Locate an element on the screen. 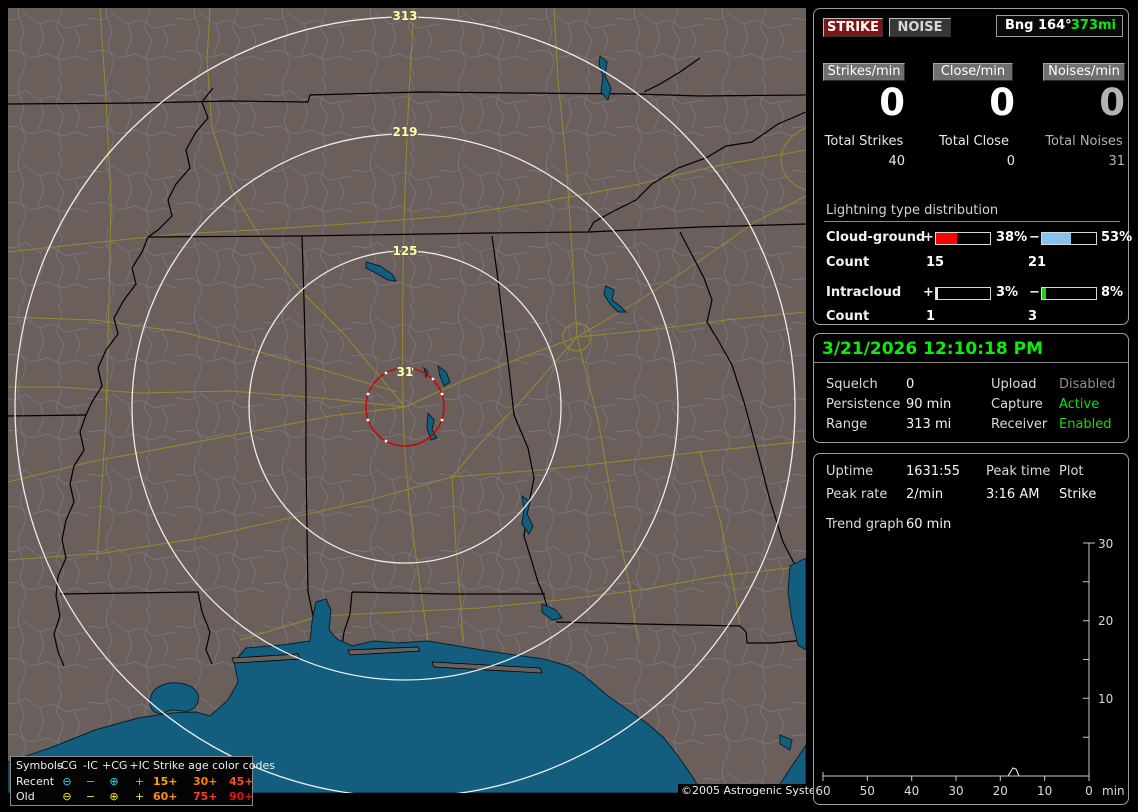 This screenshot has height=812, width=1138. bearing-readout: Bng 164° 373mi is located at coordinates (1059, 26).